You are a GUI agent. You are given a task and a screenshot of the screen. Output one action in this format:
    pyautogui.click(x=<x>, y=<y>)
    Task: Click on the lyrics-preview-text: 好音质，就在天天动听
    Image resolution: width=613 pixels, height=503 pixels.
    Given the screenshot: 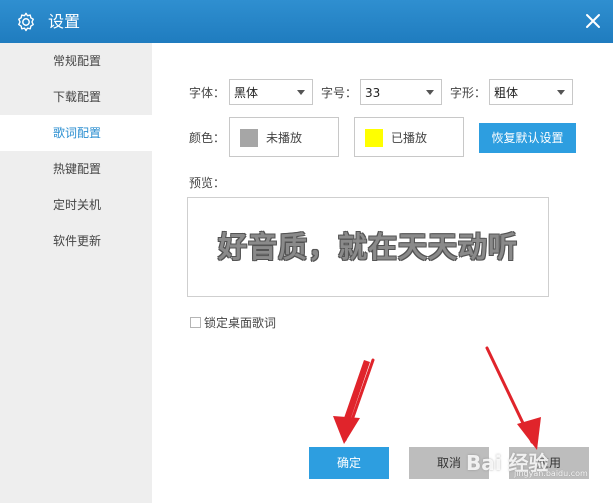 What is the action you would take?
    pyautogui.click(x=367, y=247)
    